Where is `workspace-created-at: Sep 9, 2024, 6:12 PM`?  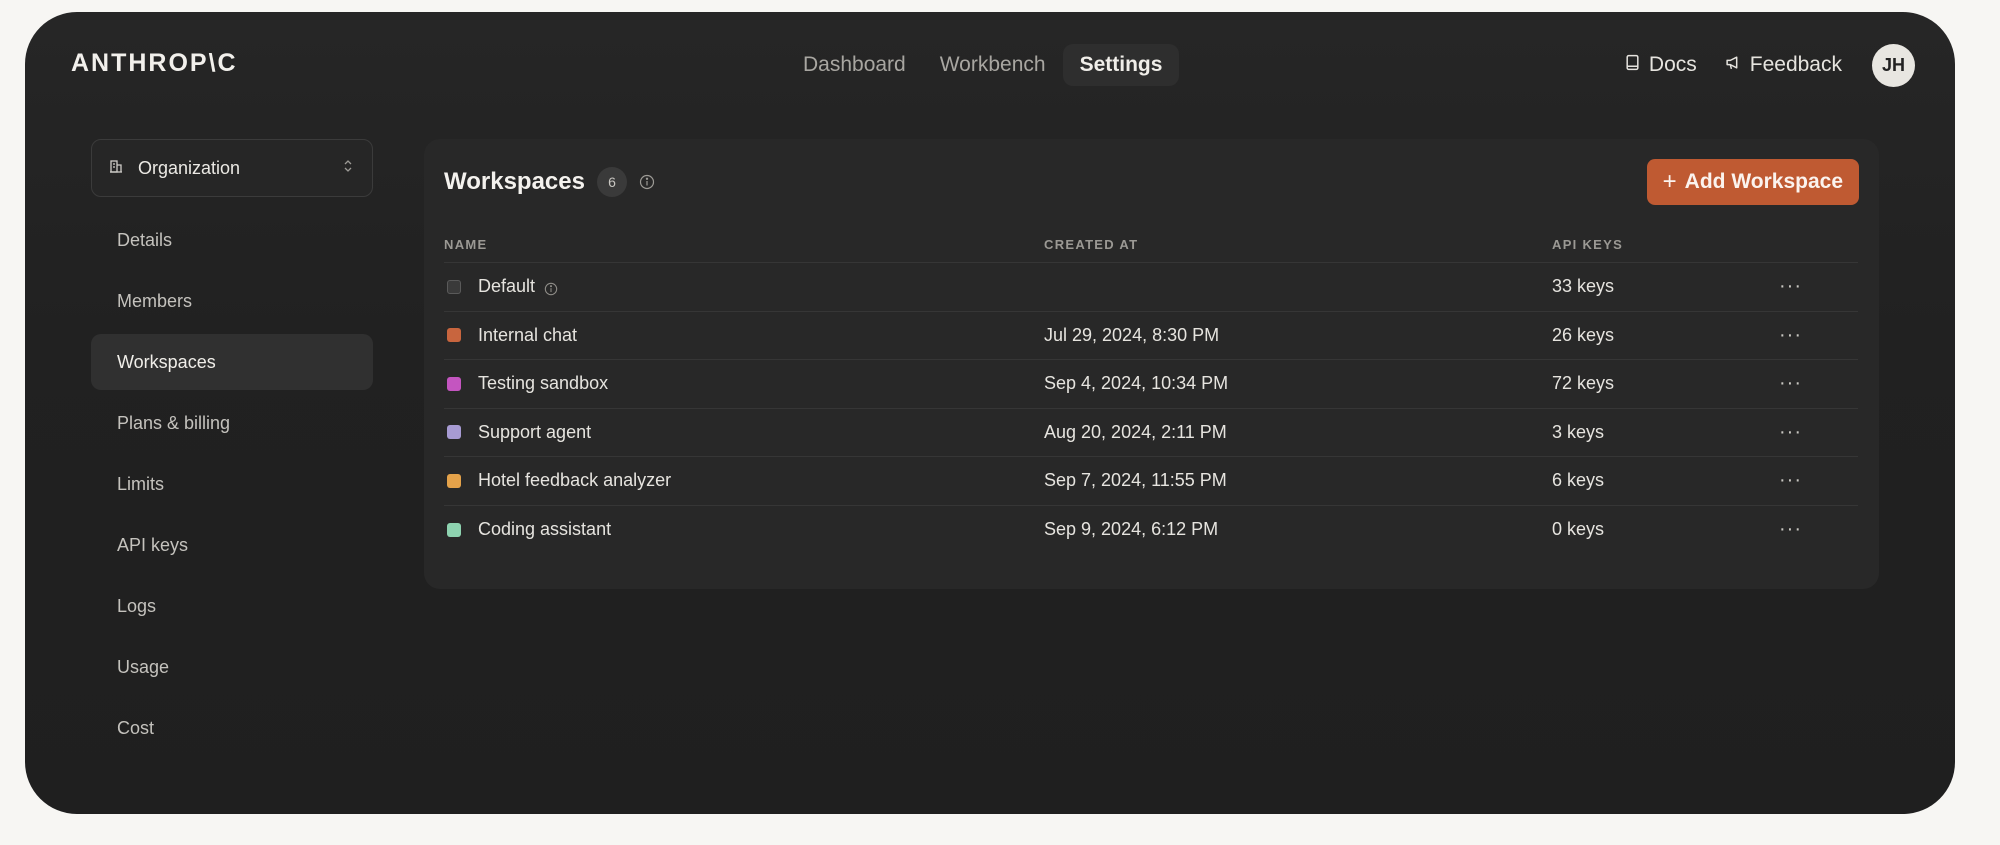 workspace-created-at: Sep 9, 2024, 6:12 PM is located at coordinates (1131, 529).